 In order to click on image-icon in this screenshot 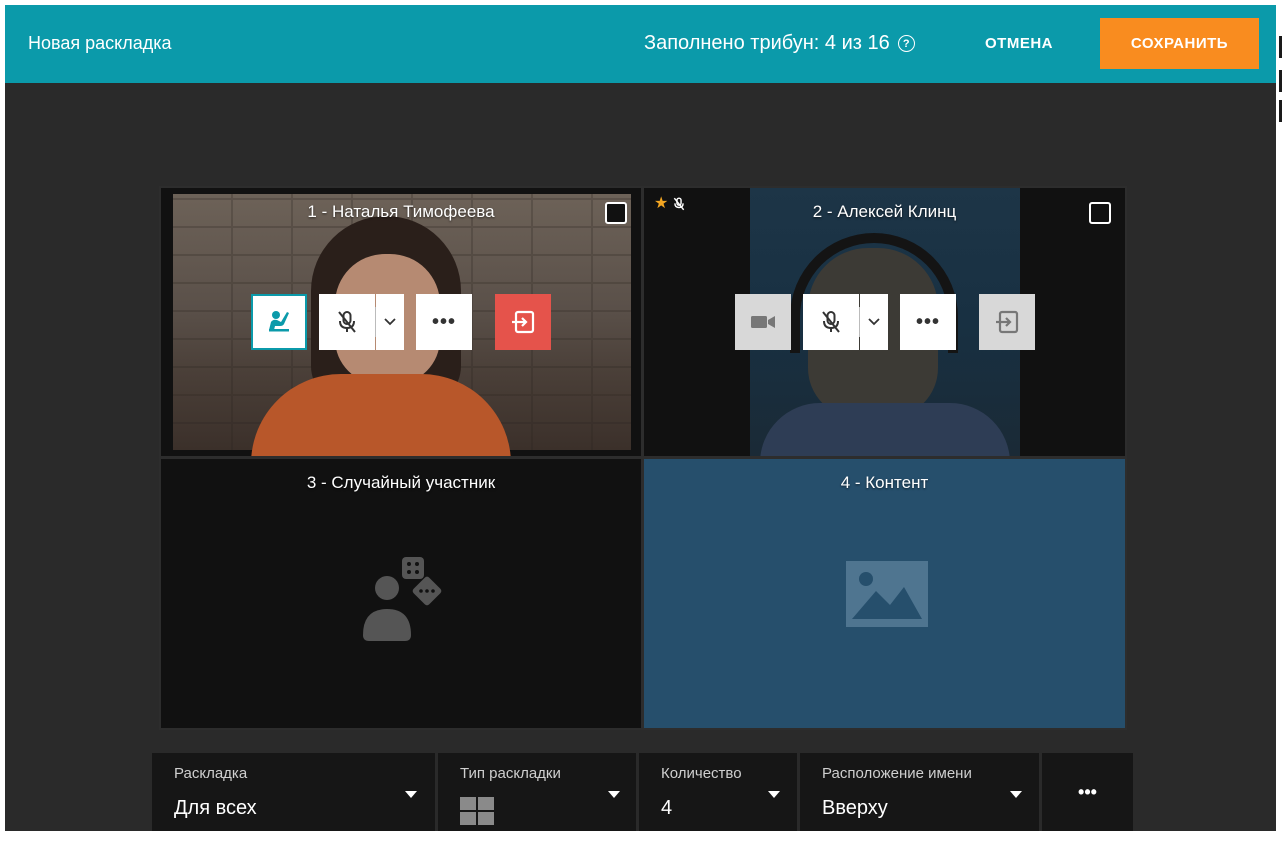, I will do `click(887, 594)`.